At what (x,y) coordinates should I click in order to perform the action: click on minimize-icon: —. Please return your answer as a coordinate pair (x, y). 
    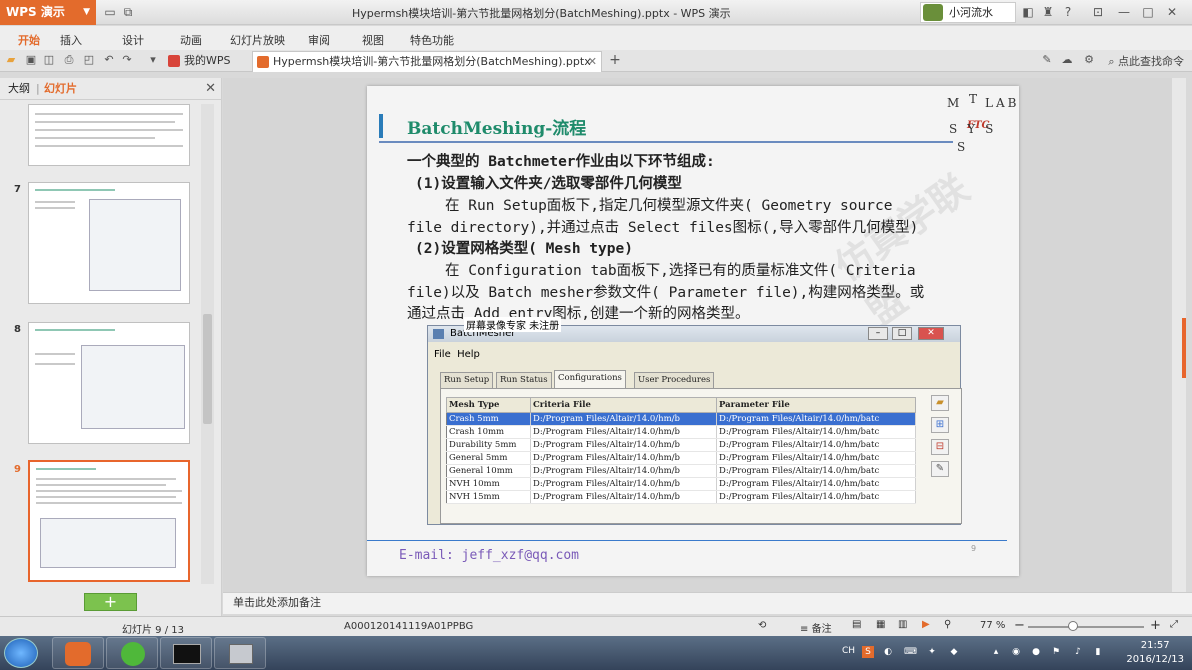
    Looking at the image, I should click on (1124, 12).